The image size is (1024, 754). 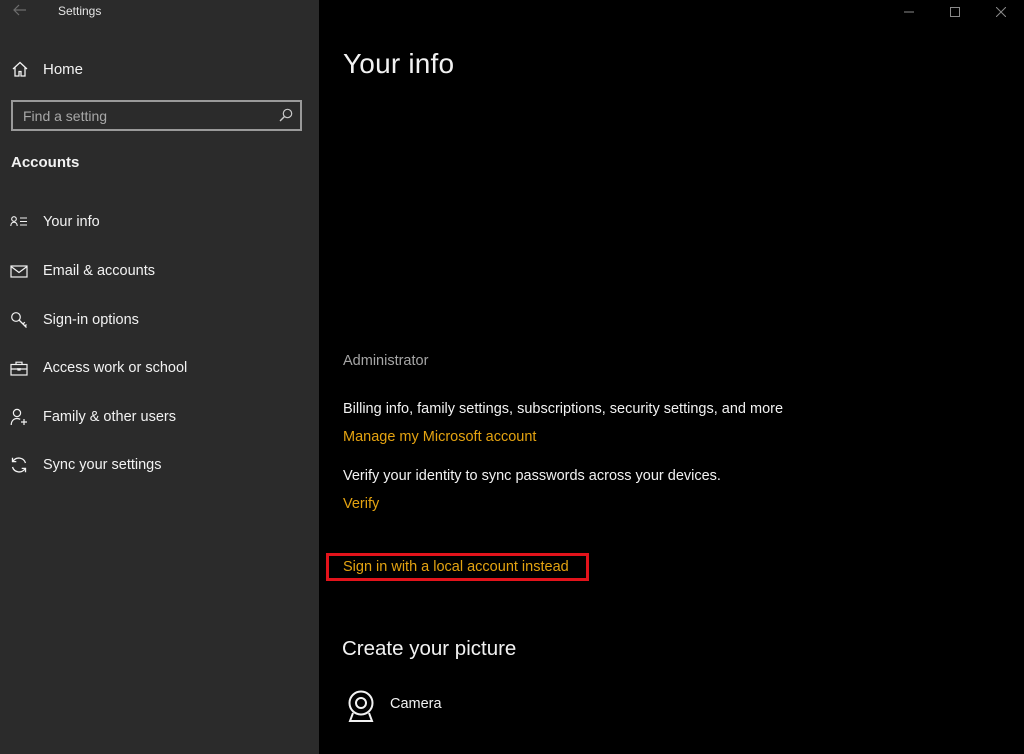 I want to click on maximize-button, so click(x=955, y=12).